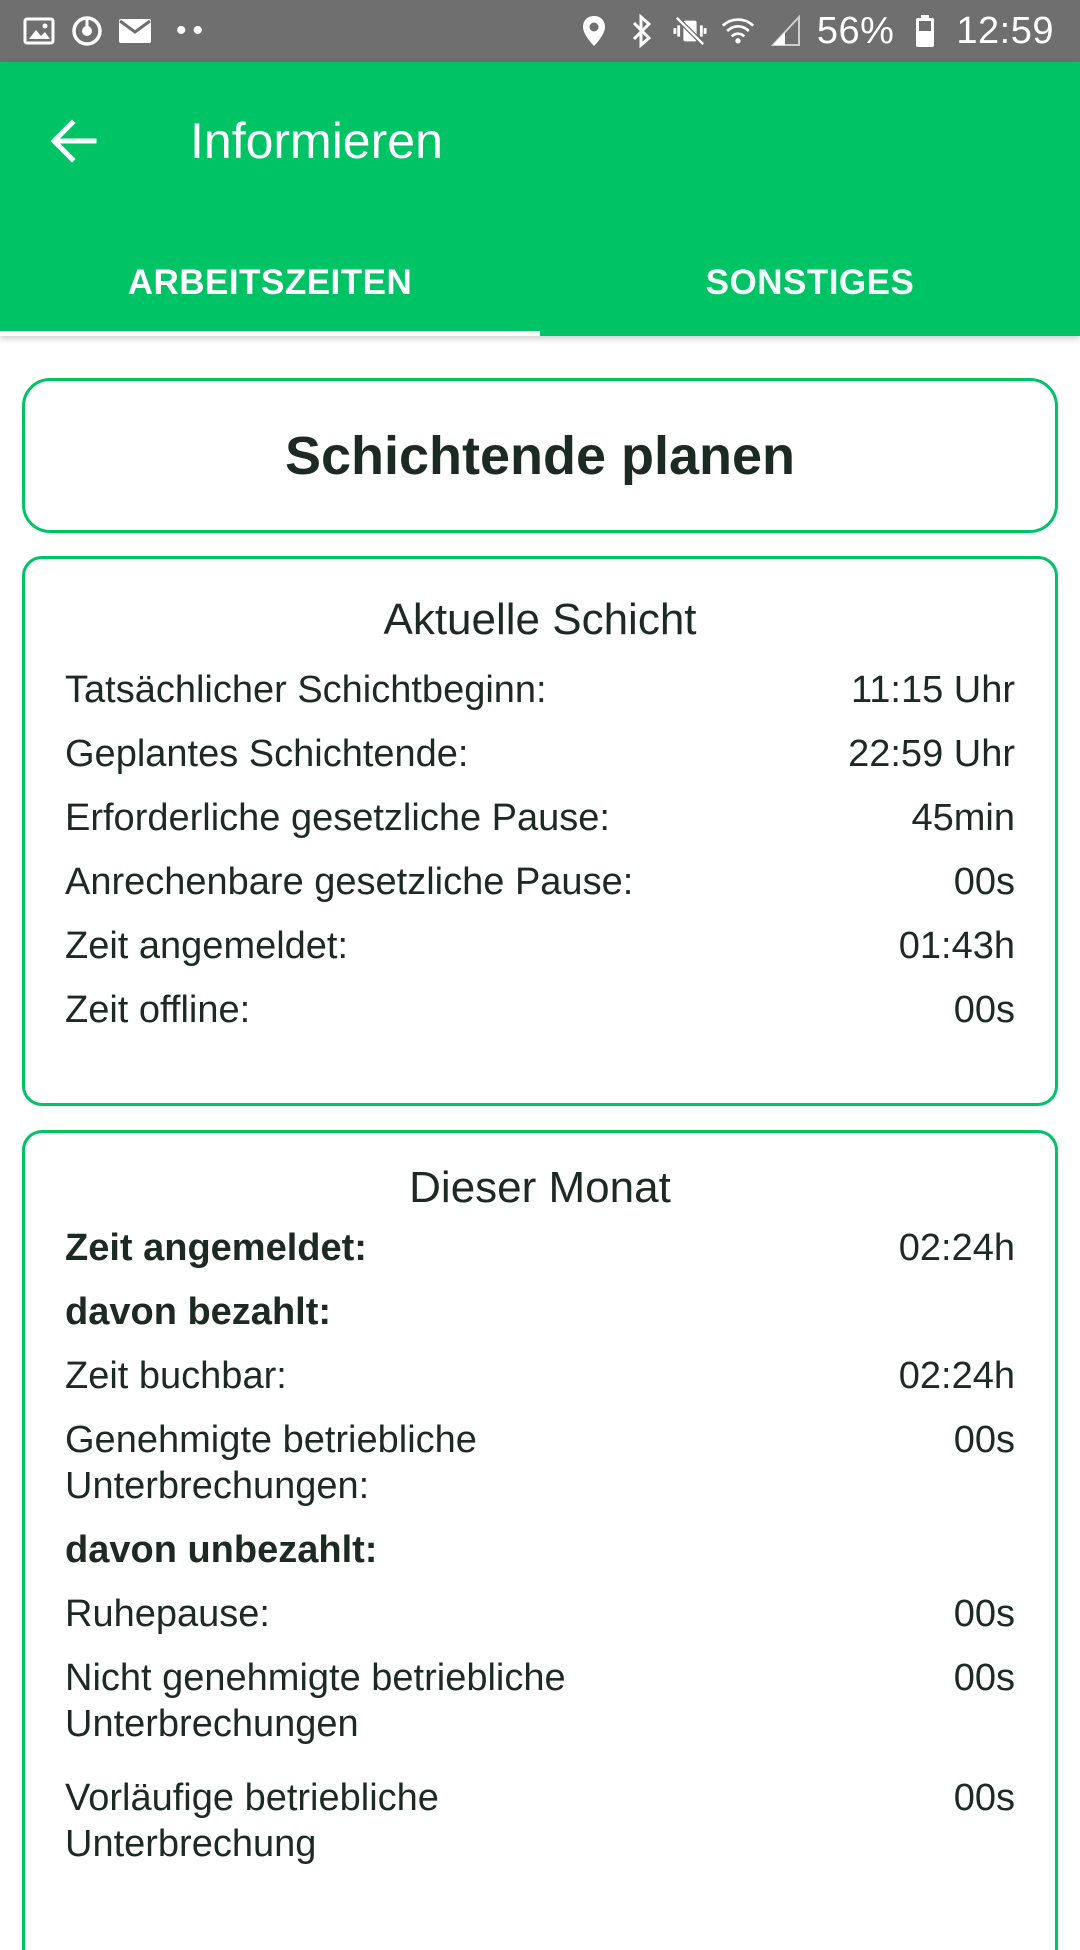  I want to click on status-bar: •• 56% 12:59, so click(540, 31).